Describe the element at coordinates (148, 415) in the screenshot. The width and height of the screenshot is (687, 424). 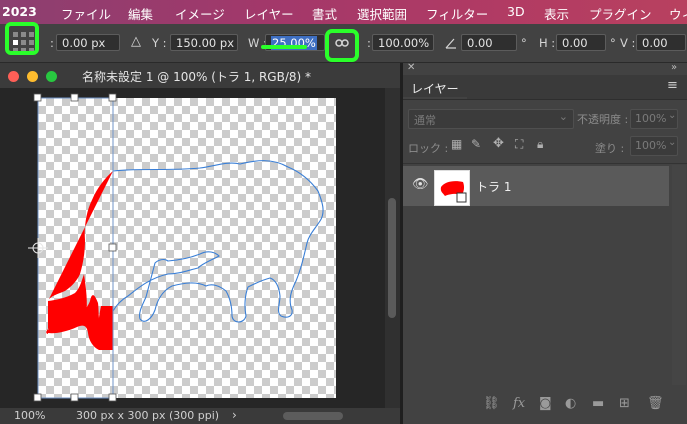
I see `document-info: 300 px x 300 px (300 ppi)` at that location.